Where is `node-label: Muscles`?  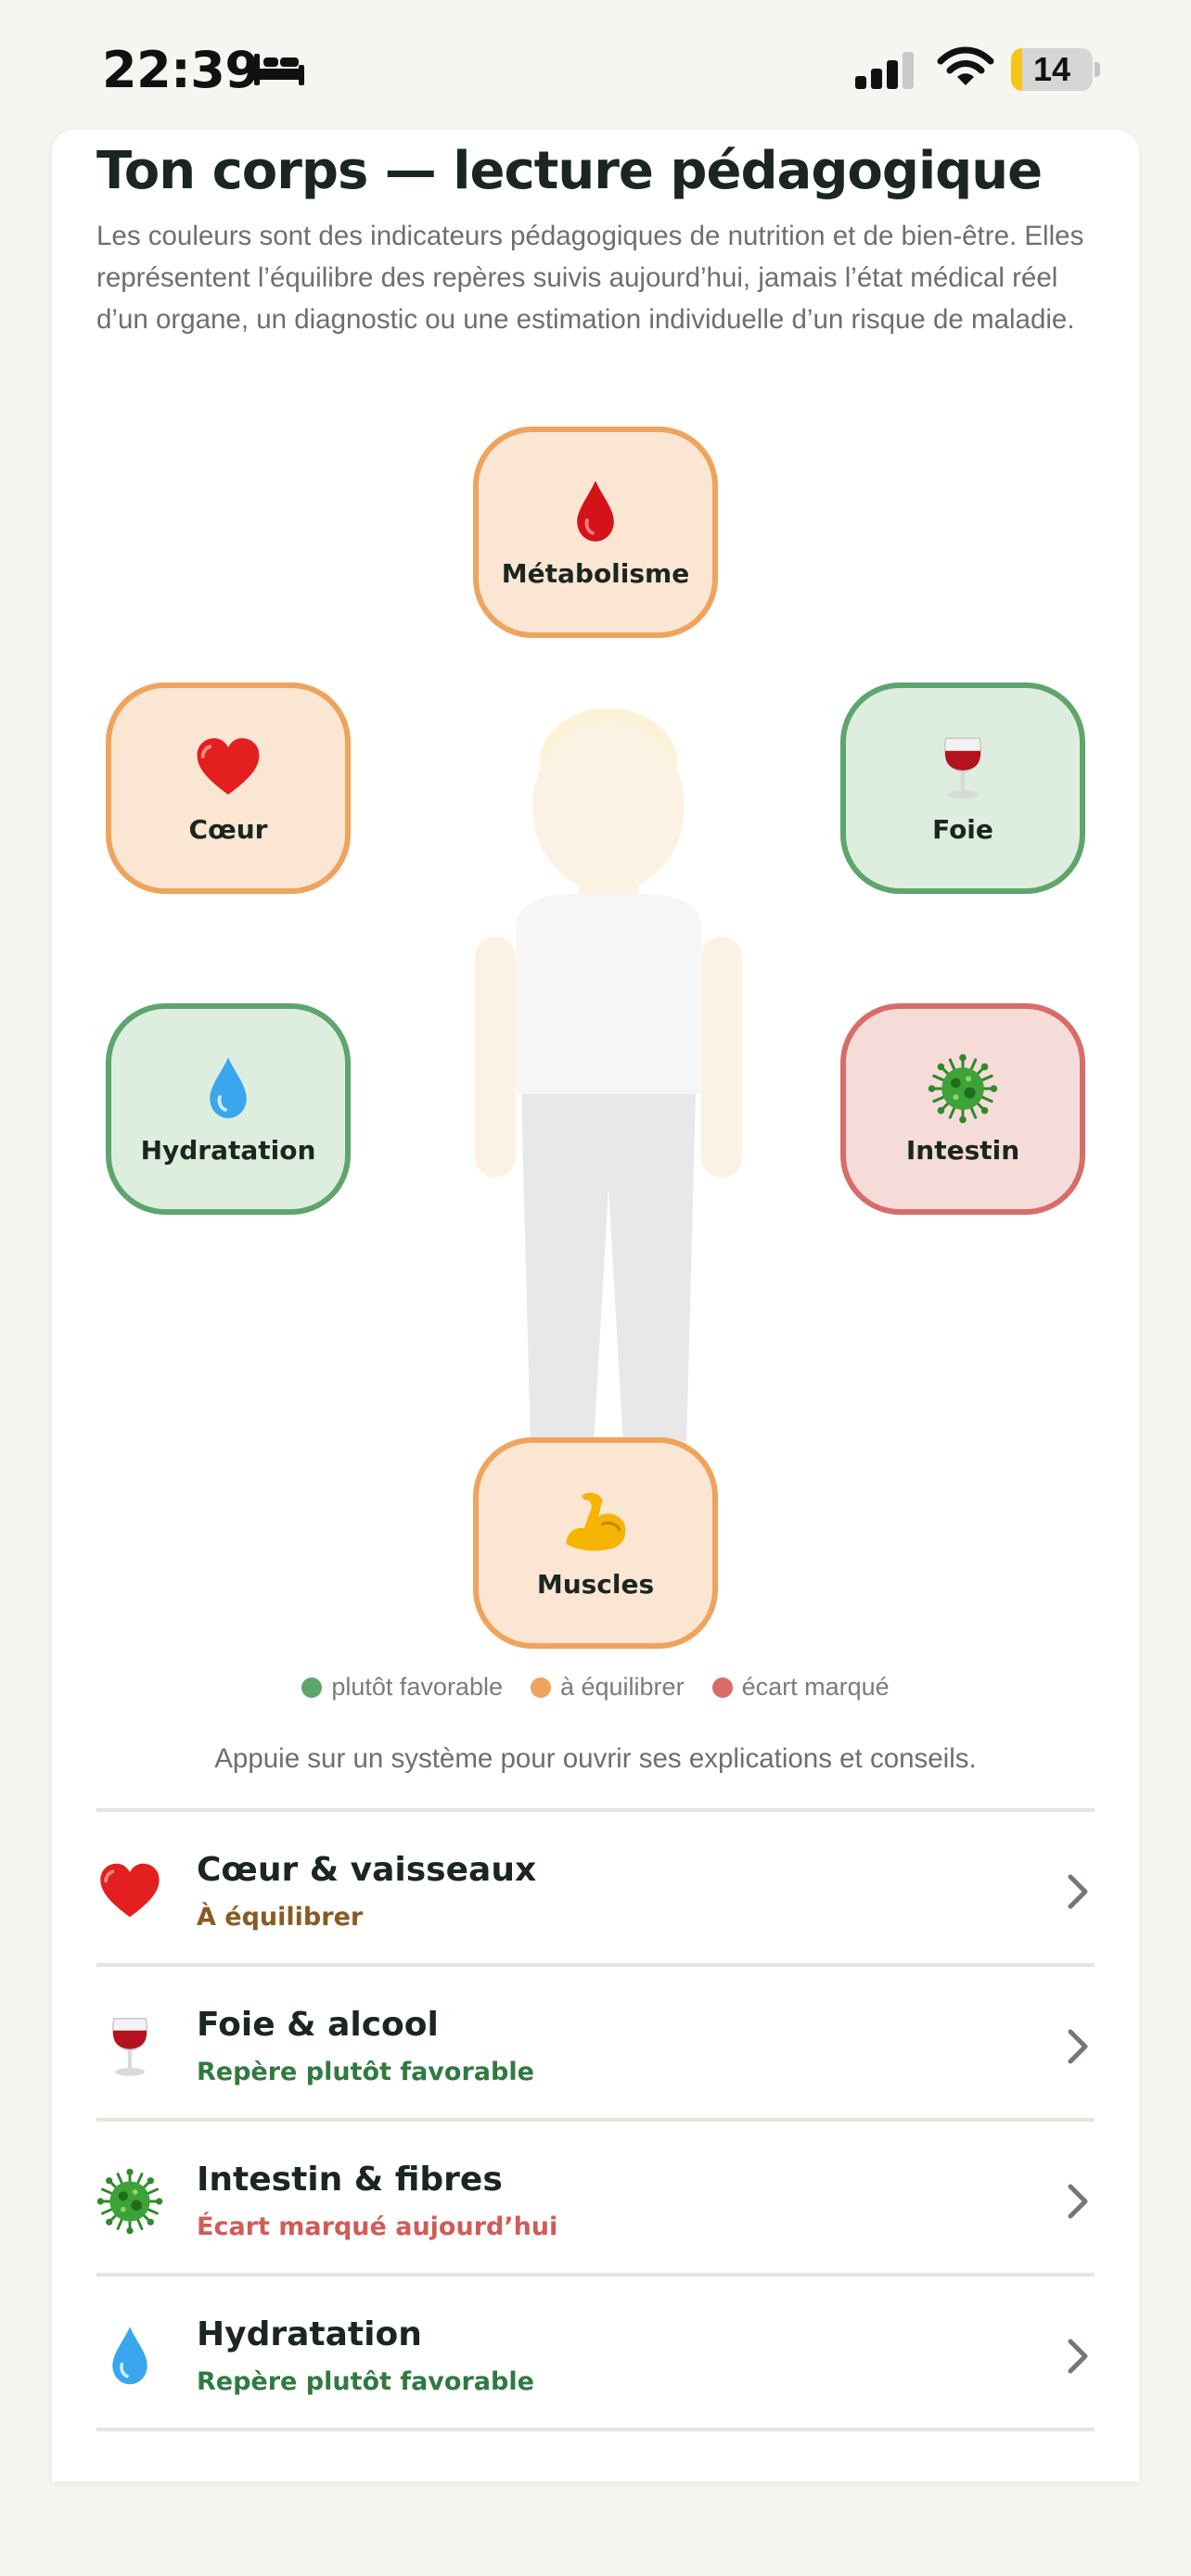
node-label: Muscles is located at coordinates (595, 1584).